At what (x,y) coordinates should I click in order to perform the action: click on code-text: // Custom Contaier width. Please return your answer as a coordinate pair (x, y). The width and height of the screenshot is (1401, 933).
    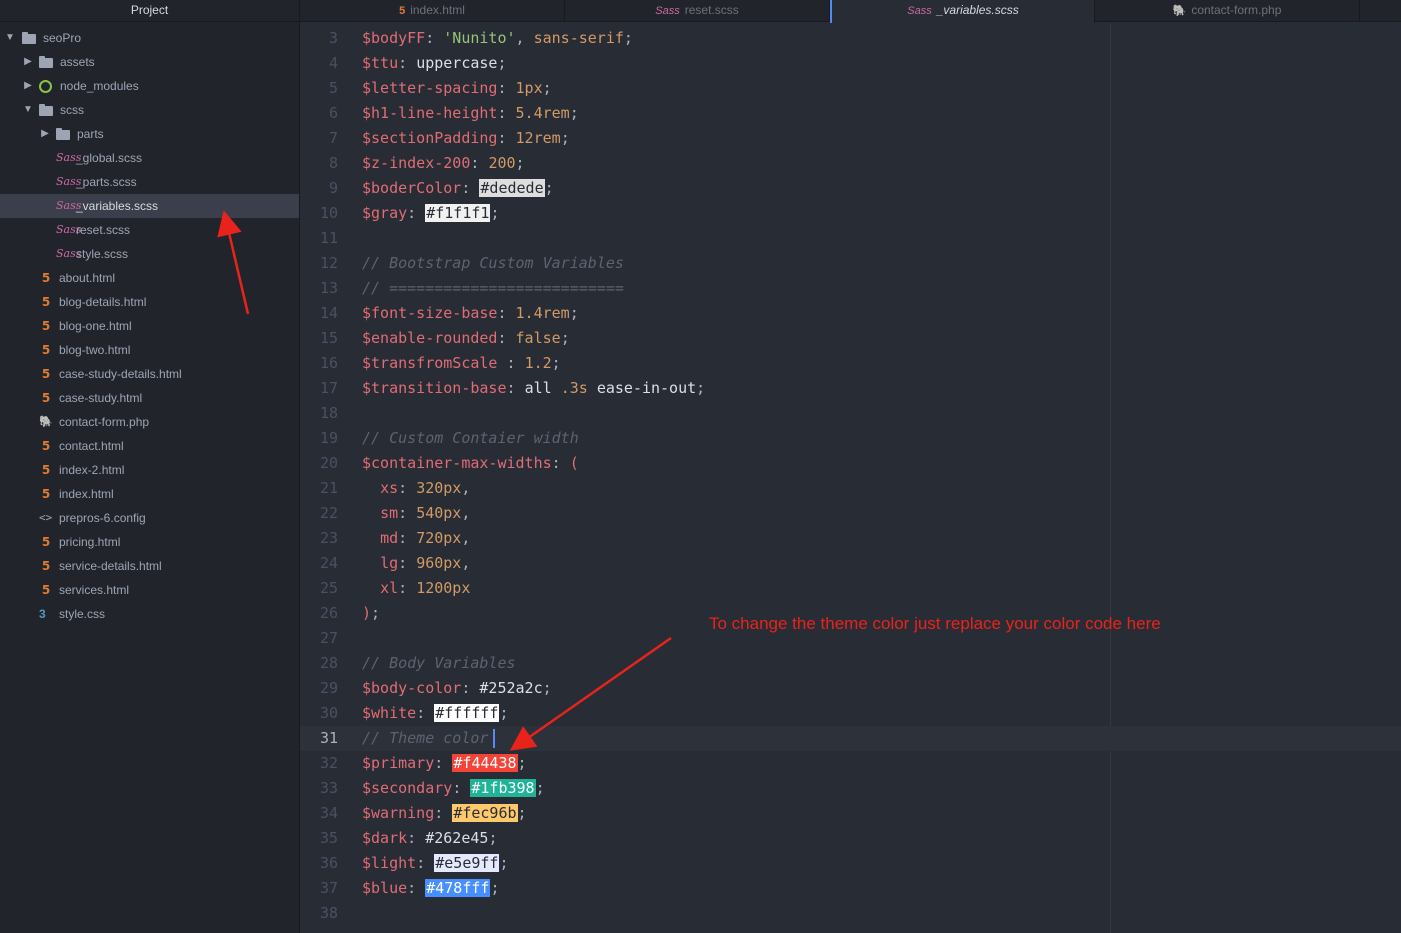
    Looking at the image, I should click on (470, 438).